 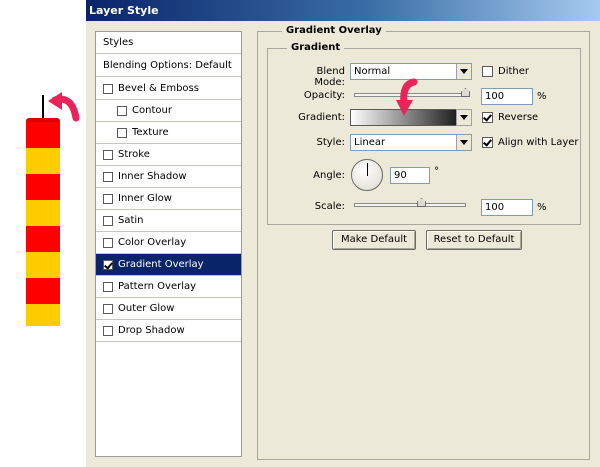 I want to click on style-item-label: Pattern Overlay, so click(x=157, y=286).